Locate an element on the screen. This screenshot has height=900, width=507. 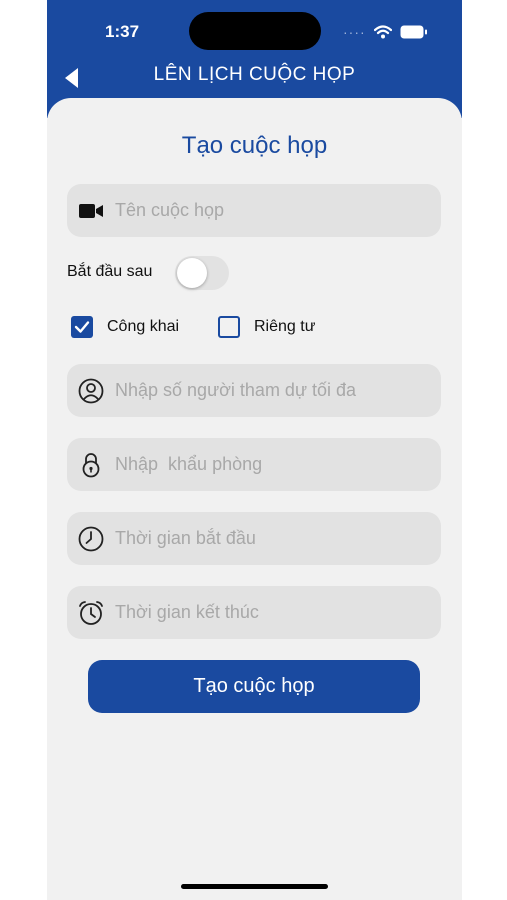
status-icons: ···· is located at coordinates (385, 32).